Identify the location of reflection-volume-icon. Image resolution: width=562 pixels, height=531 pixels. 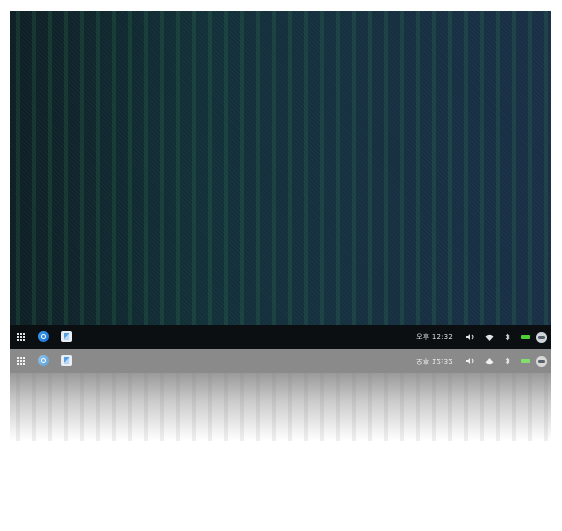
(471, 361).